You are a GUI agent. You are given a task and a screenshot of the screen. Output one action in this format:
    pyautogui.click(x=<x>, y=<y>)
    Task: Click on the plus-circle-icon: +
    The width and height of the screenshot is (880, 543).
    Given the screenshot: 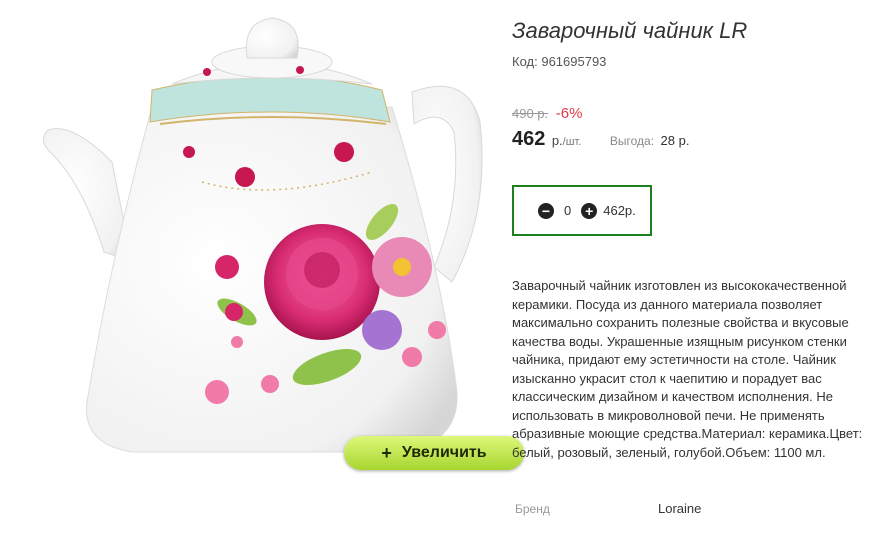 What is the action you would take?
    pyautogui.click(x=589, y=210)
    